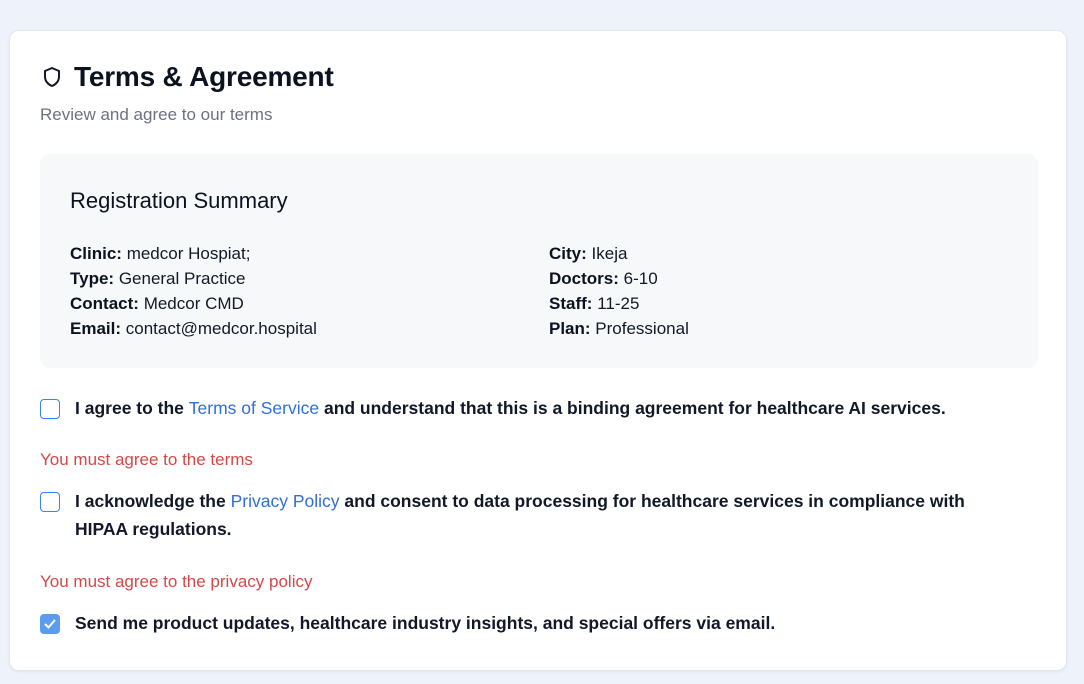 The width and height of the screenshot is (1084, 684). I want to click on privacy-prefix: I acknowledge the, so click(153, 501).